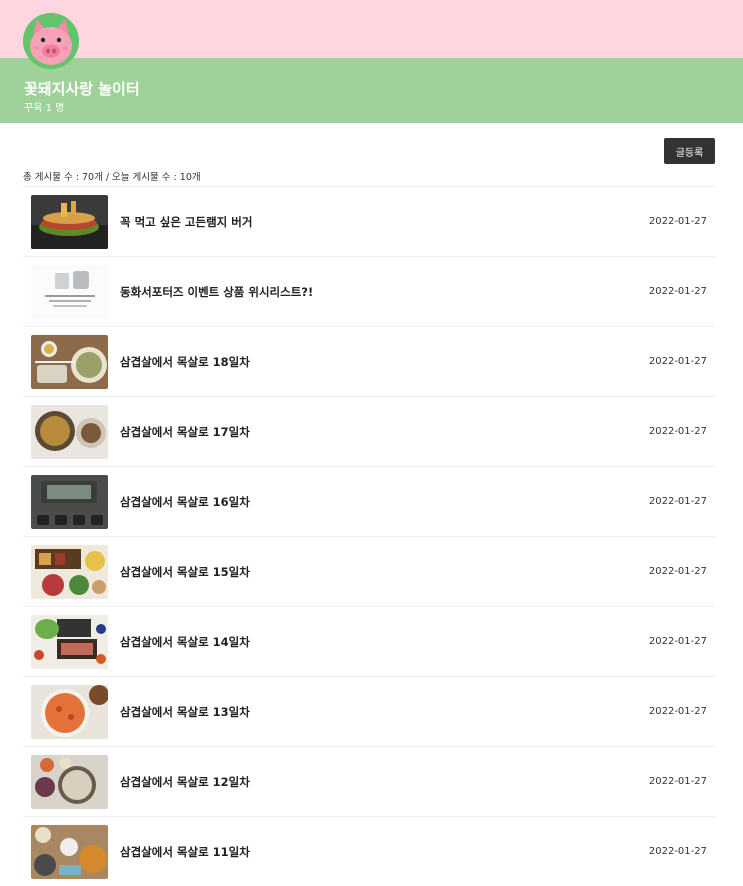 This screenshot has height=886, width=743. I want to click on post-row: 삼겹살에서 목살로 15일차 2022-01-27, so click(369, 572).